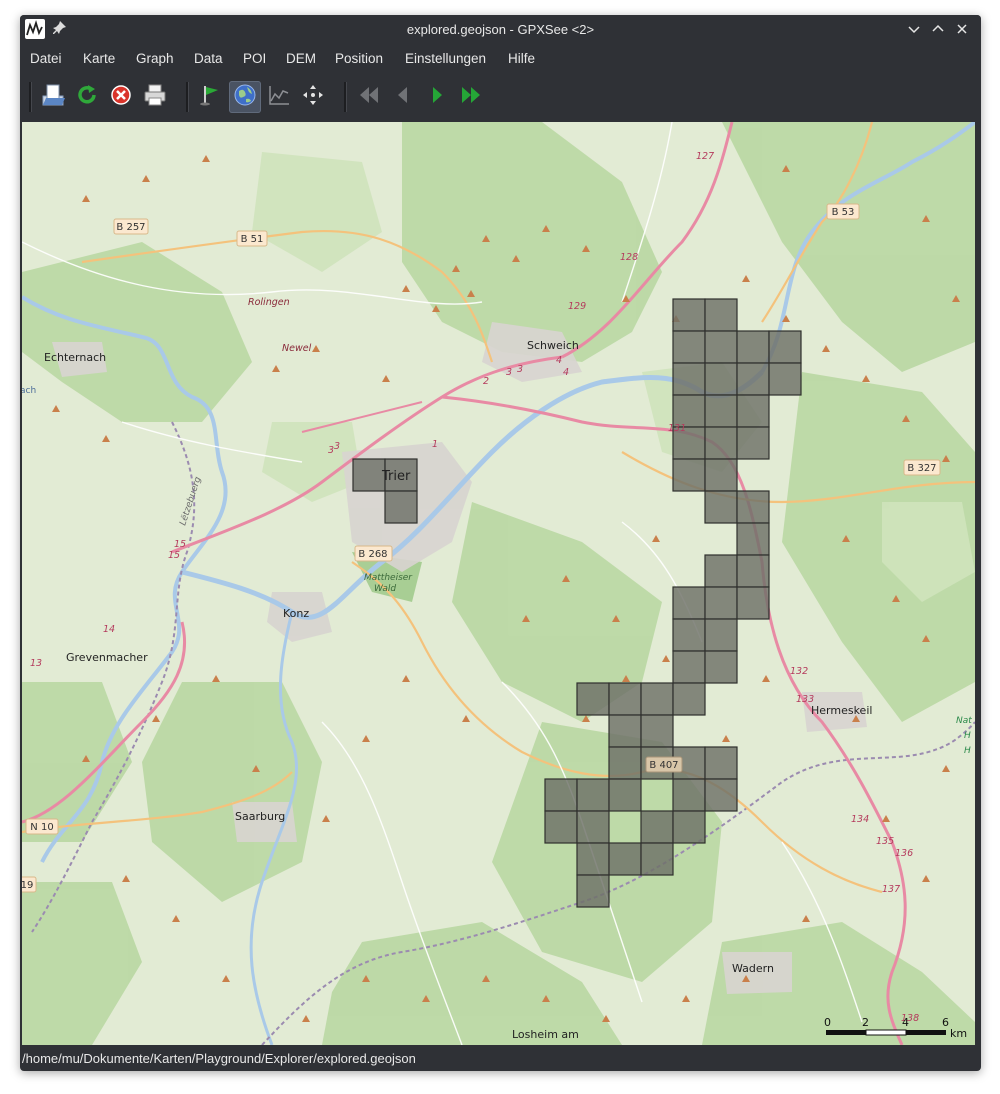 This screenshot has width=1000, height=1094. What do you see at coordinates (155, 58) in the screenshot?
I see `menu-graph: Graph` at bounding box center [155, 58].